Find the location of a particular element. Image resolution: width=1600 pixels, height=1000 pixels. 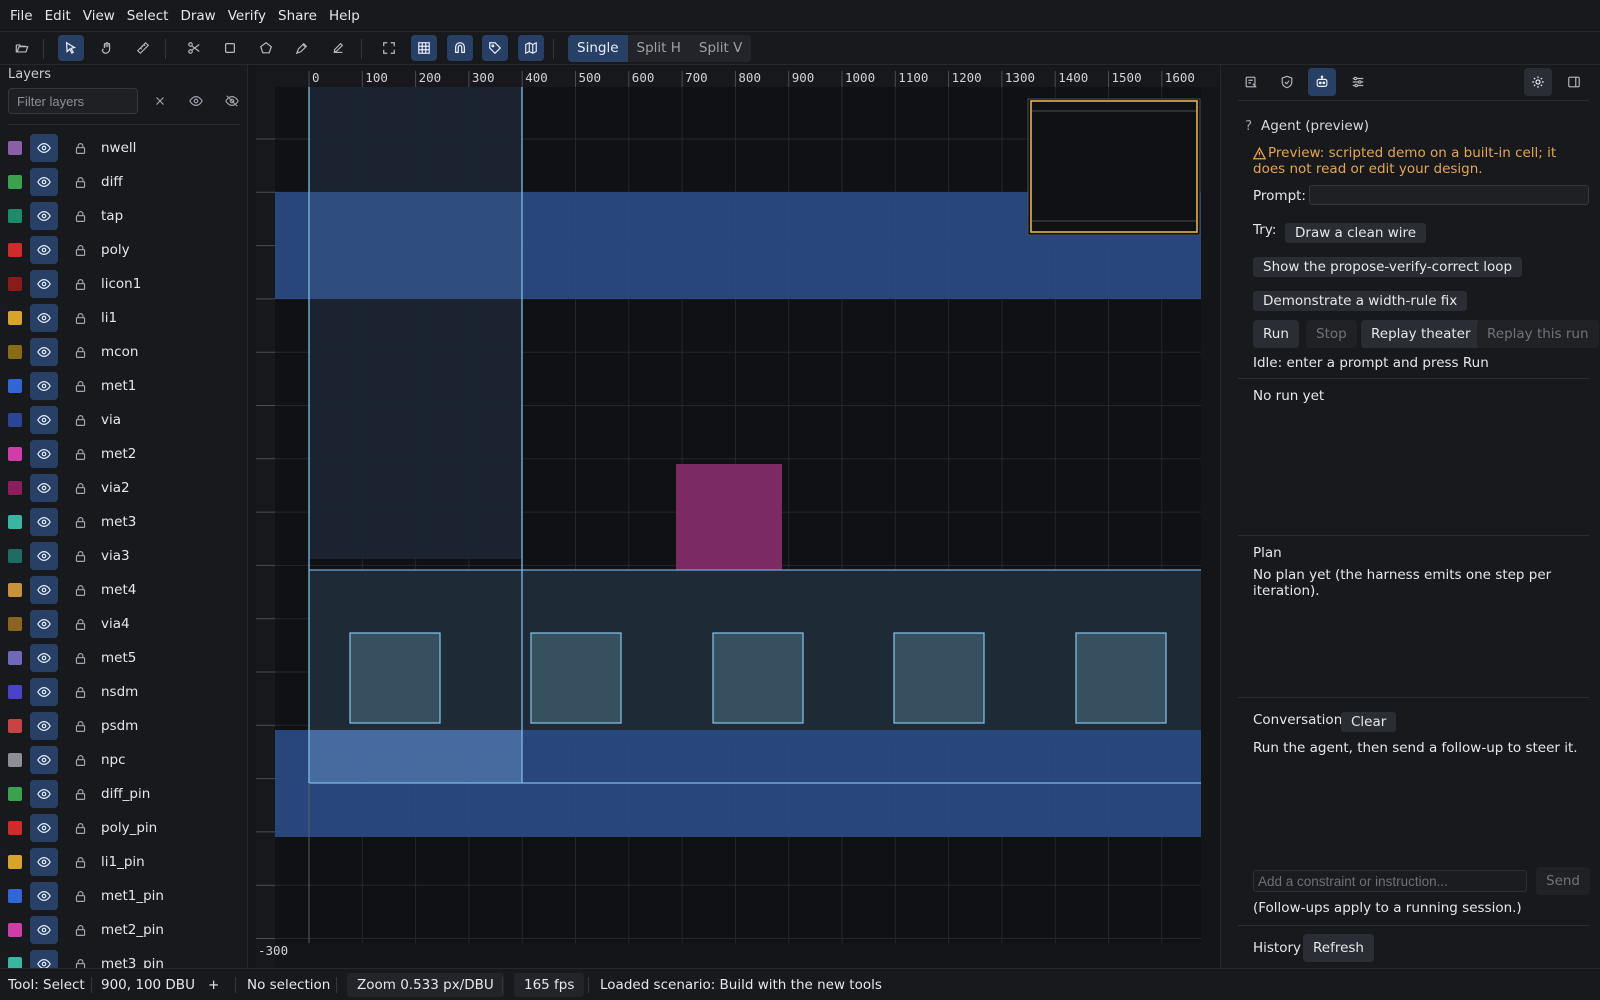

menu-help: Help is located at coordinates (344, 16).